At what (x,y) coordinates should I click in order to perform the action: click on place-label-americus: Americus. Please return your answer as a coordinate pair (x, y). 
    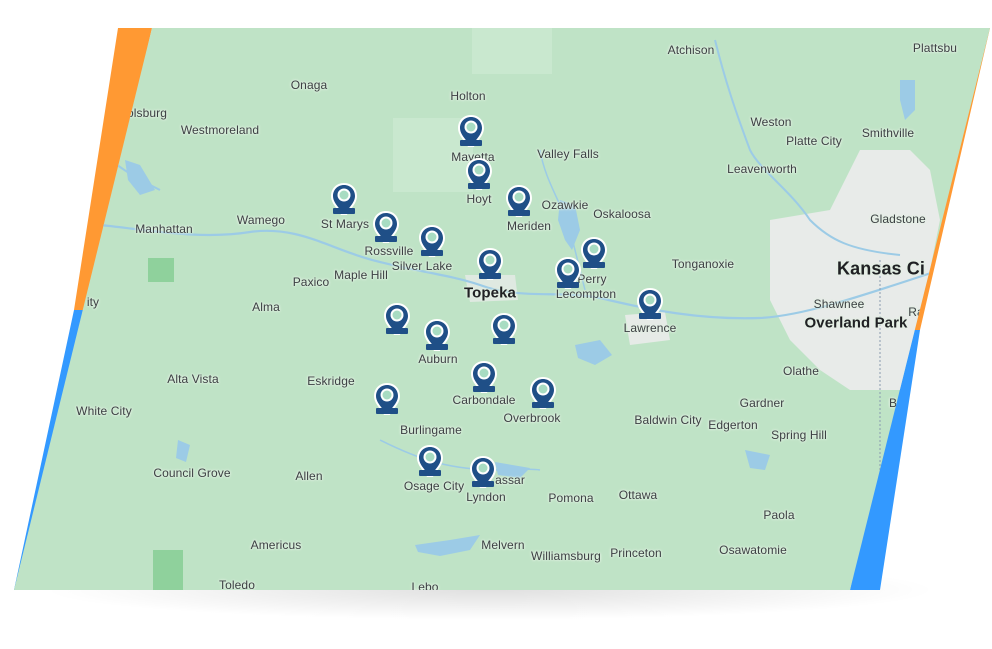
    Looking at the image, I should click on (276, 545).